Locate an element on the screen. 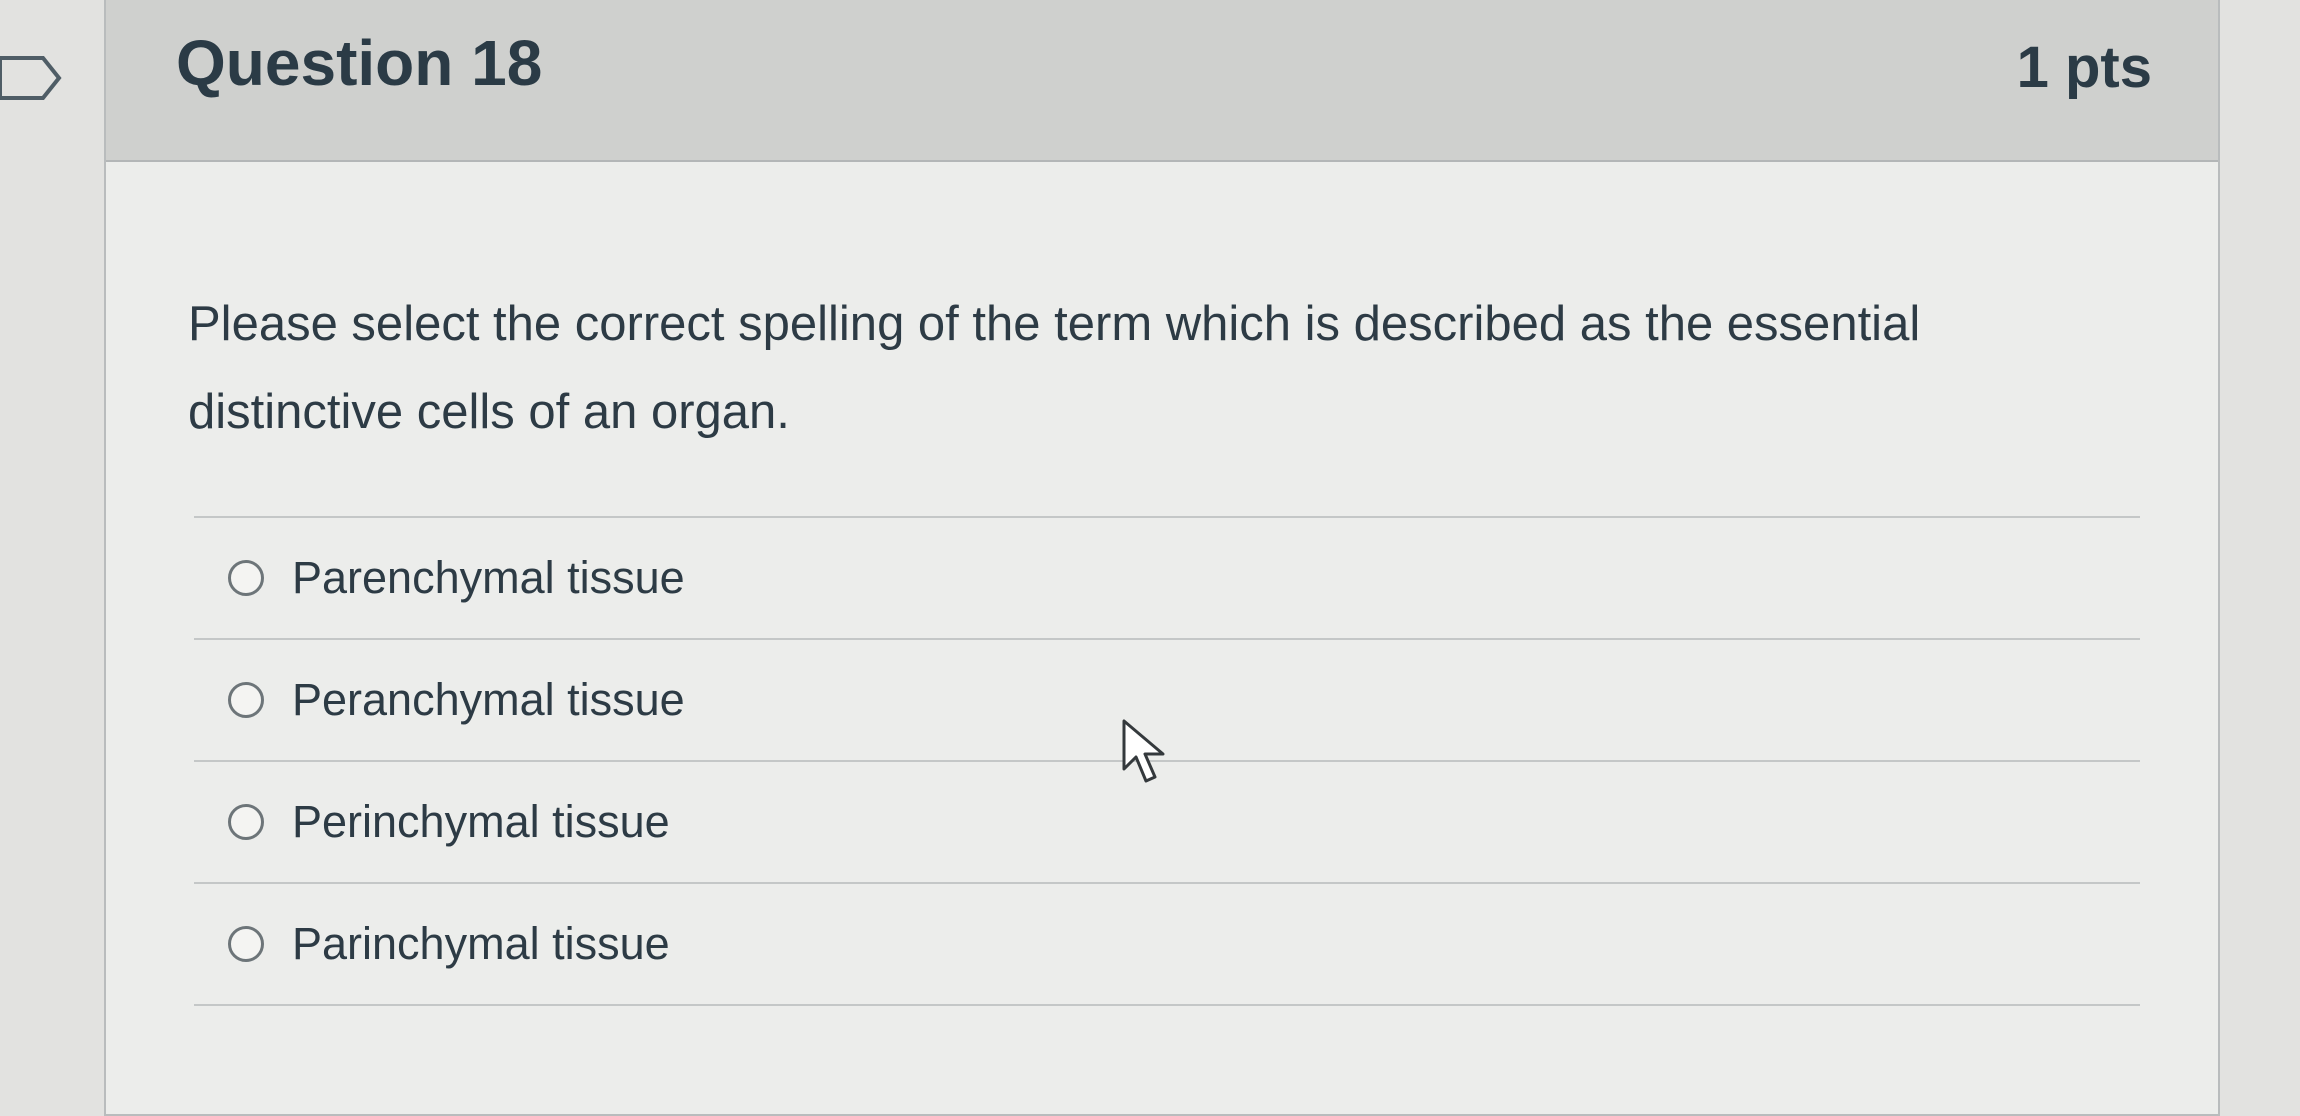 The image size is (2300, 1116). flag-question-icon is located at coordinates (32, 79).